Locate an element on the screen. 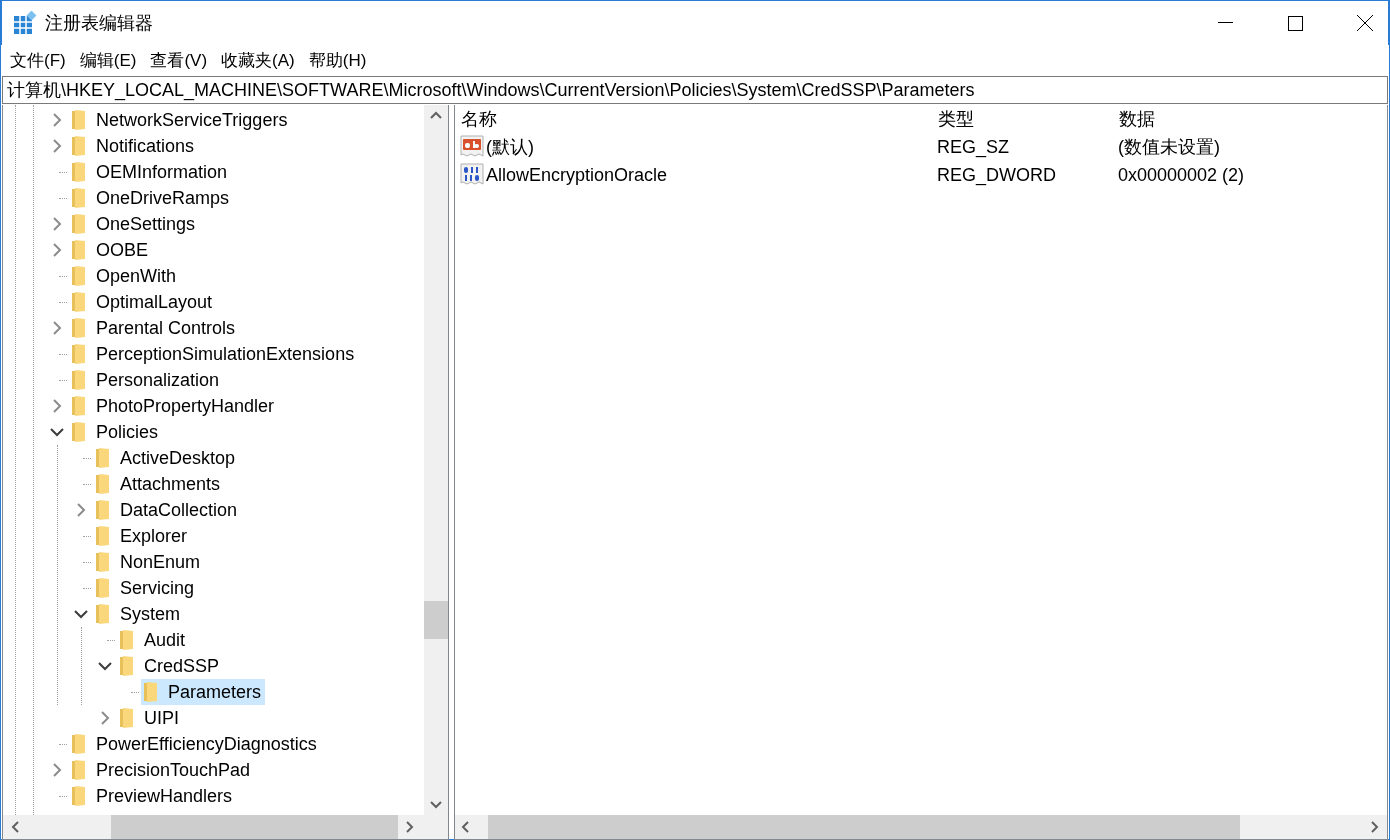 This screenshot has height=840, width=1390. value-data: 0x00000002 (2) is located at coordinates (1182, 175).